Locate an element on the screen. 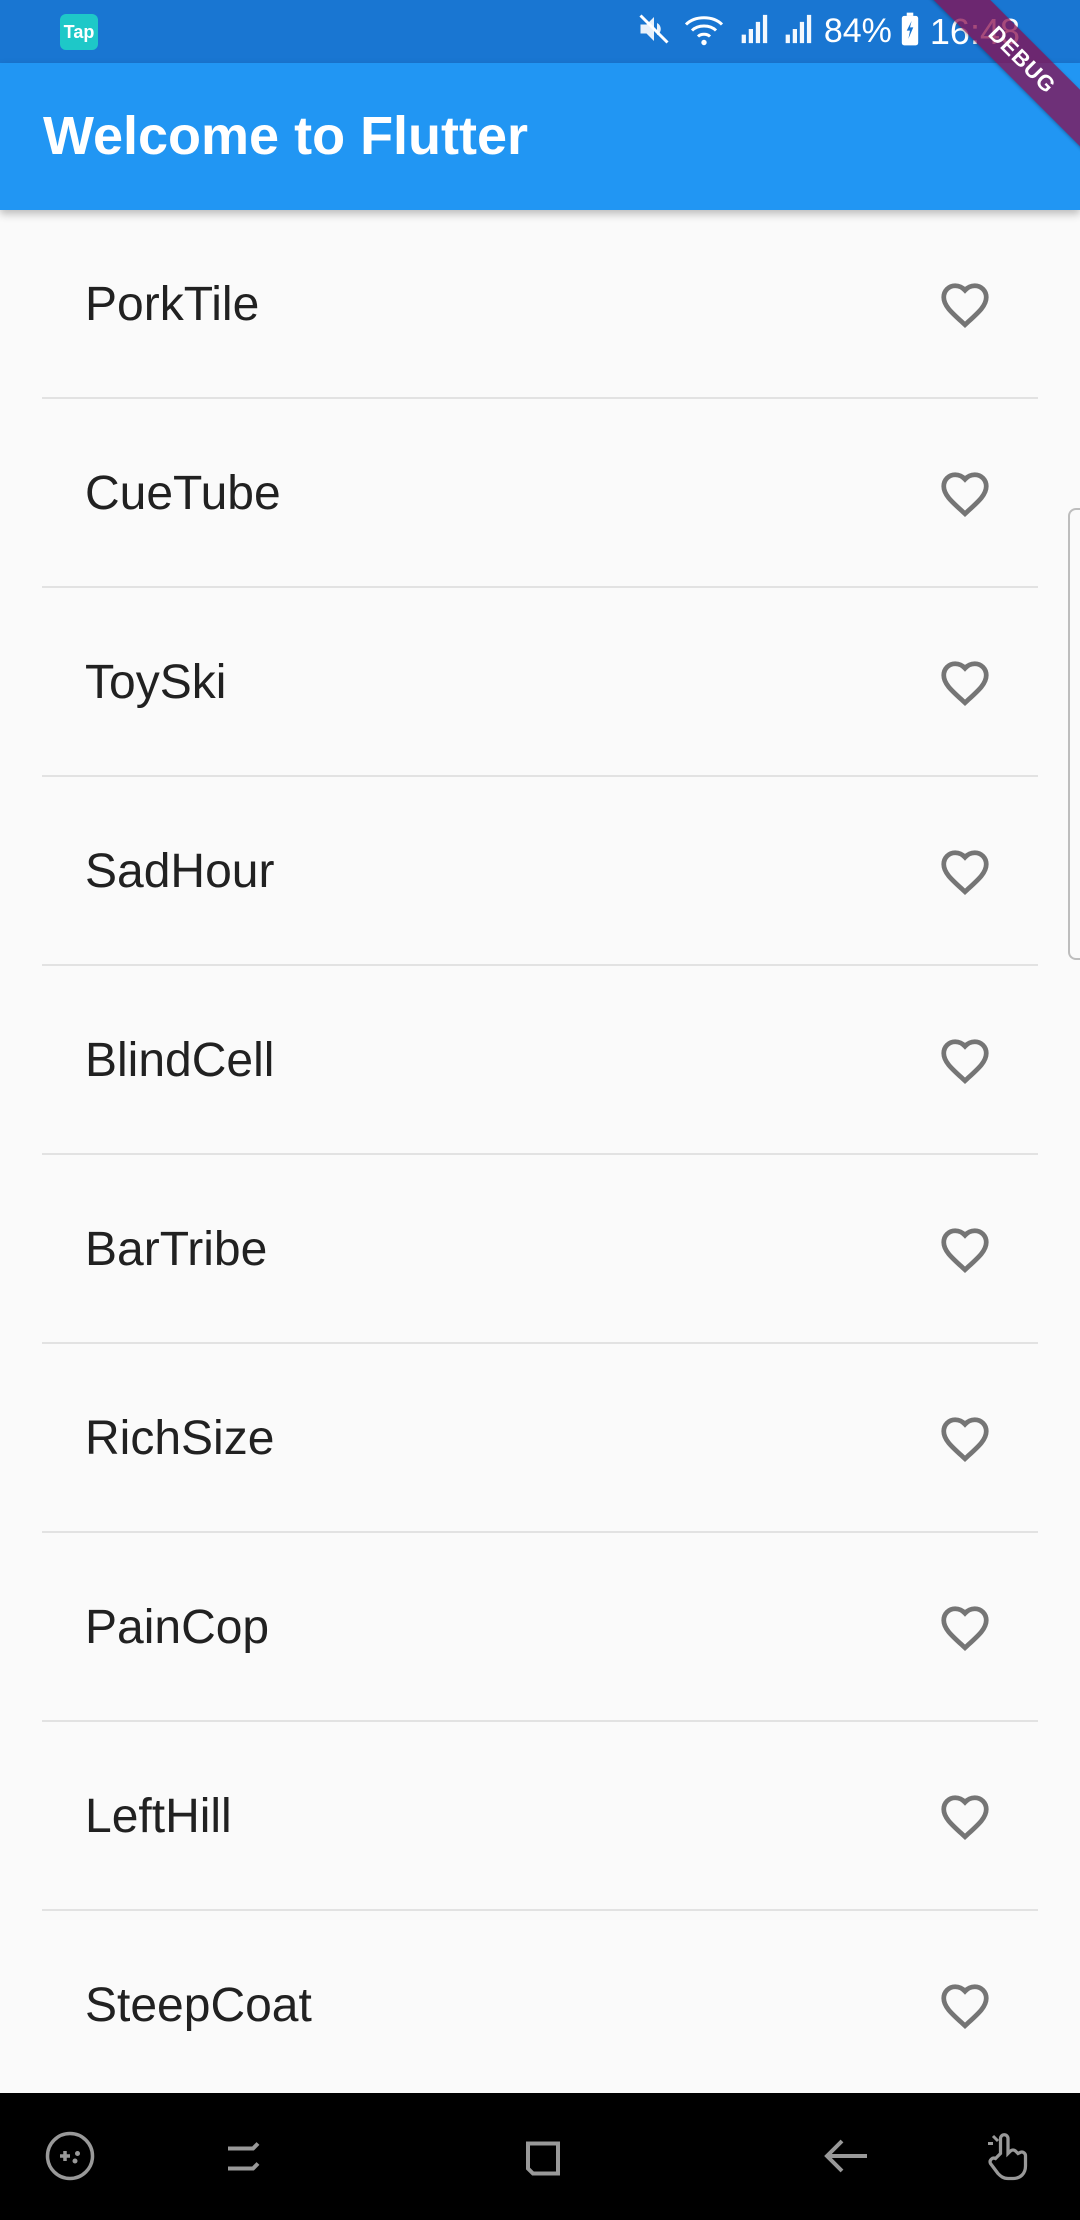 This screenshot has height=2220, width=1080. navigation-bar is located at coordinates (540, 2156).